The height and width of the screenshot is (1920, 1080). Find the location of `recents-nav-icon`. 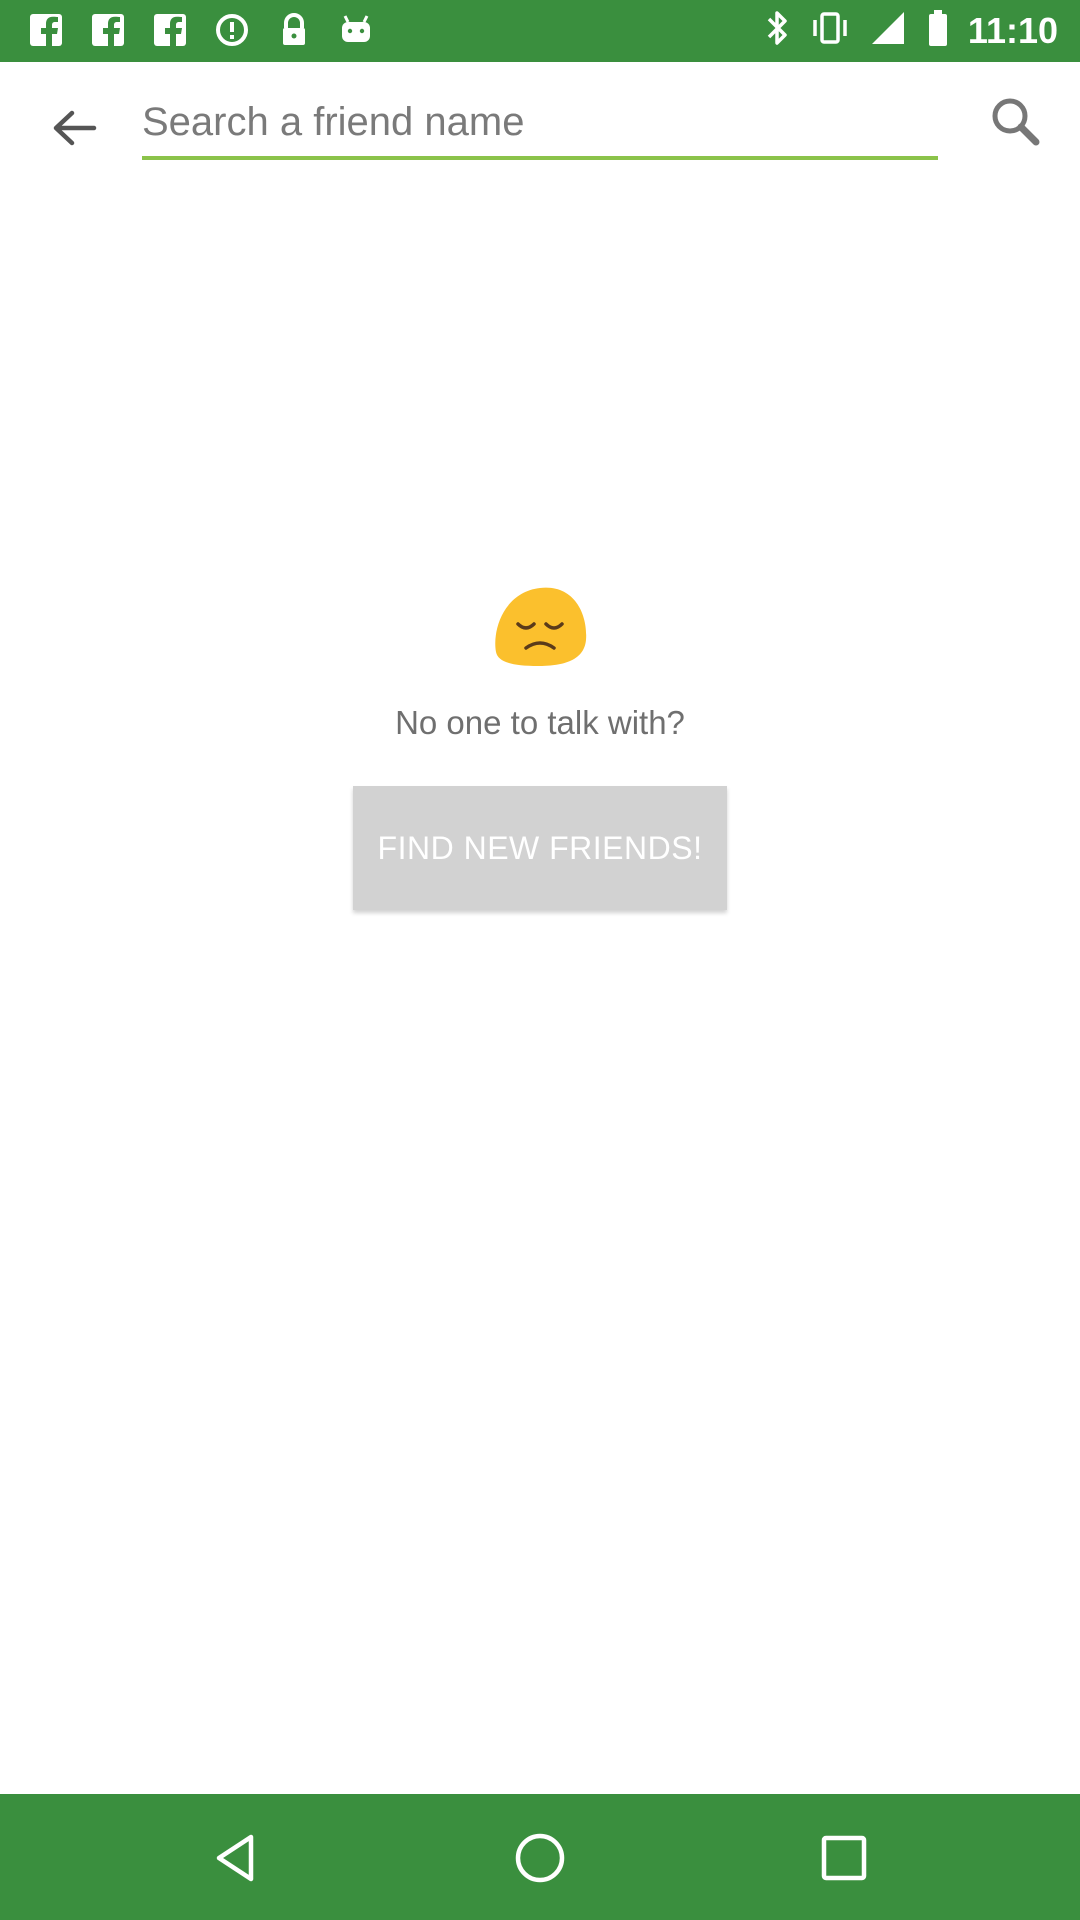

recents-nav-icon is located at coordinates (844, 1858).